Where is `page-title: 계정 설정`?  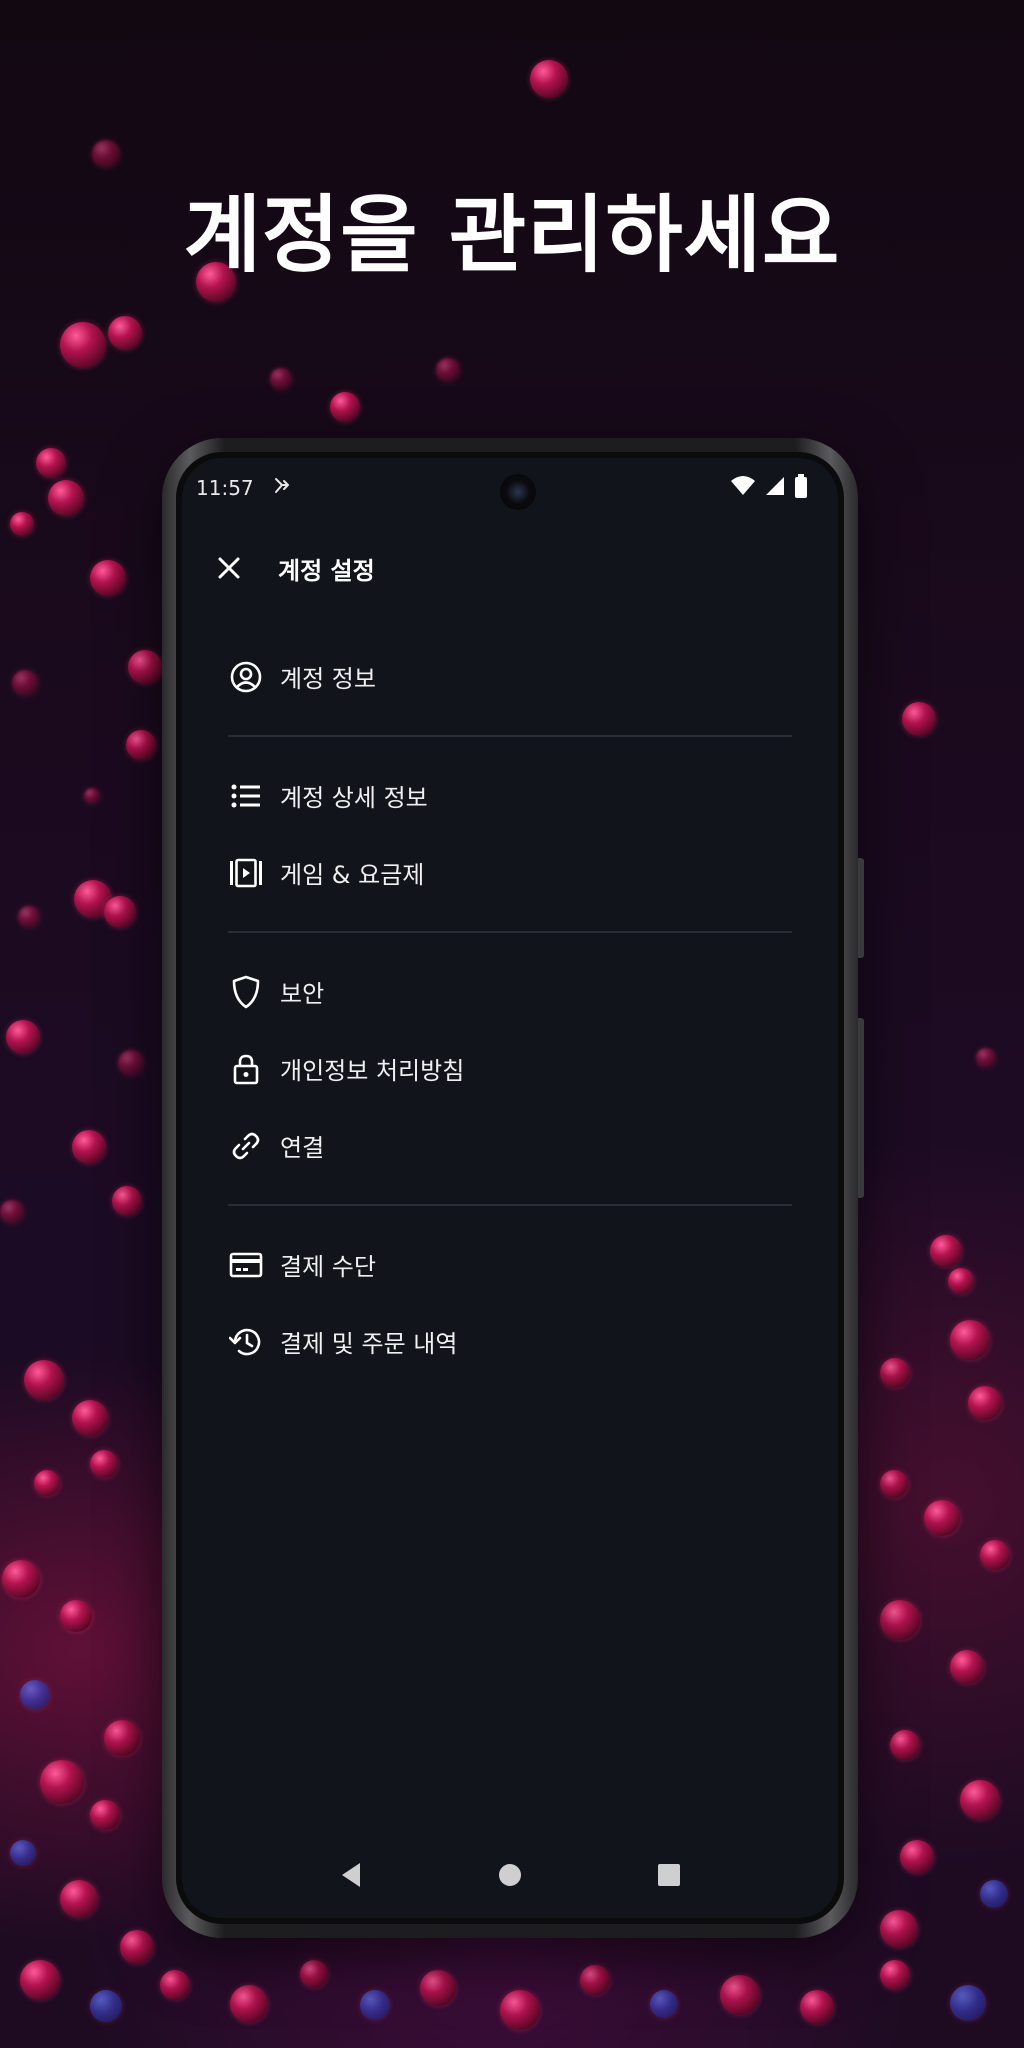 page-title: 계정 설정 is located at coordinates (326, 570).